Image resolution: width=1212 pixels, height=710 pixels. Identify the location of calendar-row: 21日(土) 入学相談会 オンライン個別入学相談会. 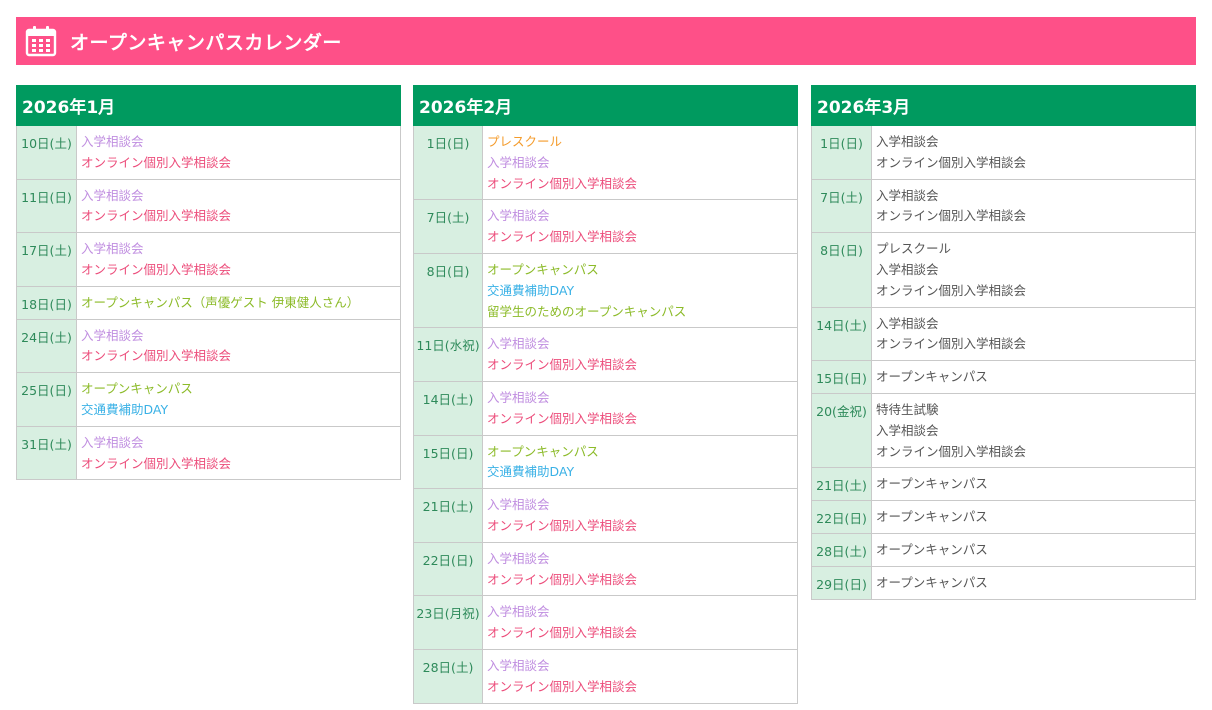
(605, 516).